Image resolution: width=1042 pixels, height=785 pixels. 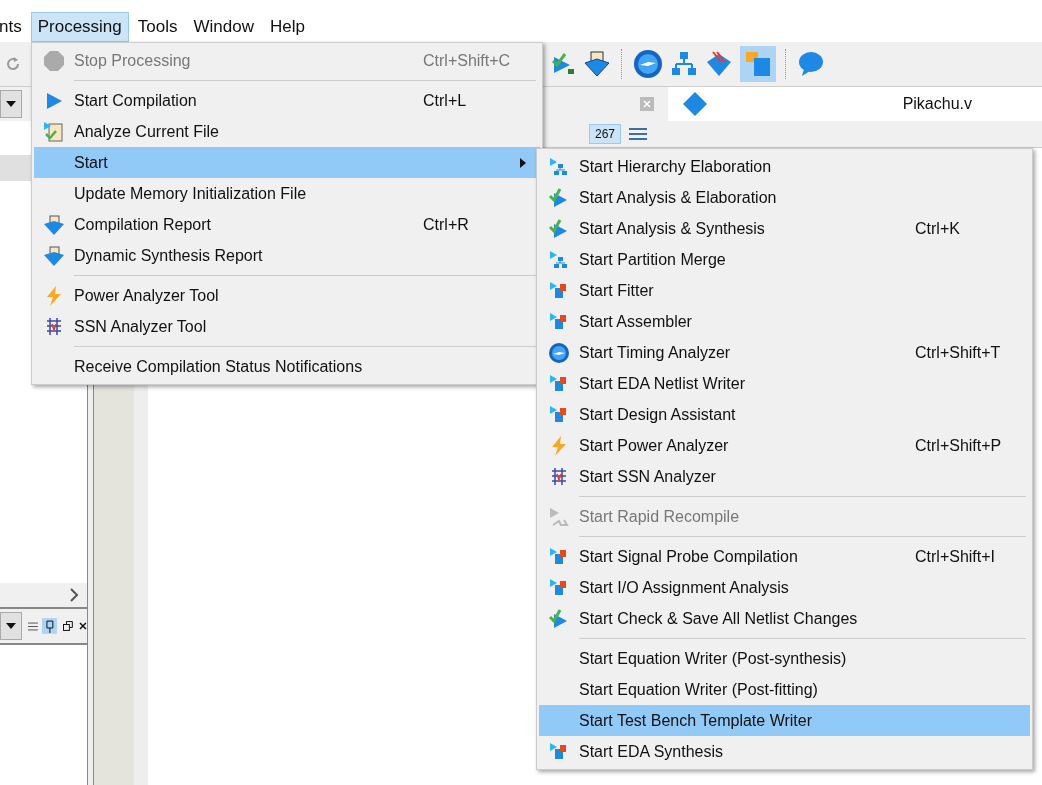 I want to click on restore-icon, so click(x=68, y=626).